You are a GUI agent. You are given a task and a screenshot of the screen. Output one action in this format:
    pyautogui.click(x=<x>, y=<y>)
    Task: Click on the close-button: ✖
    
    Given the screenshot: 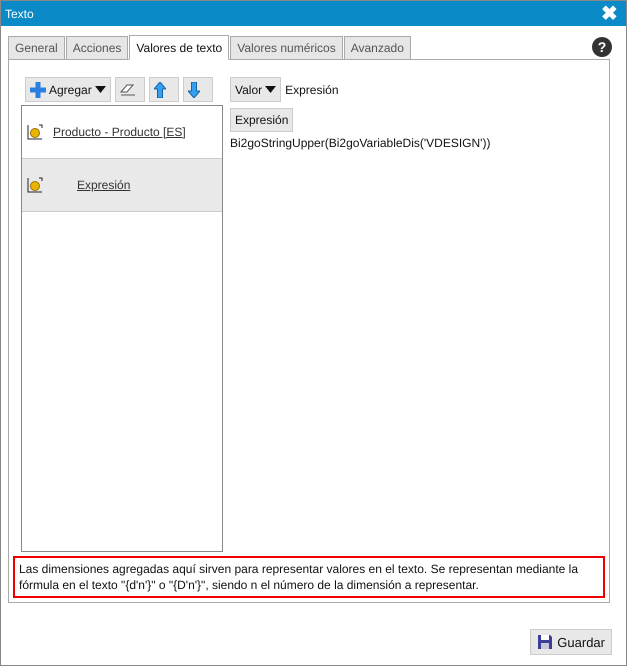 What is the action you would take?
    pyautogui.click(x=609, y=14)
    